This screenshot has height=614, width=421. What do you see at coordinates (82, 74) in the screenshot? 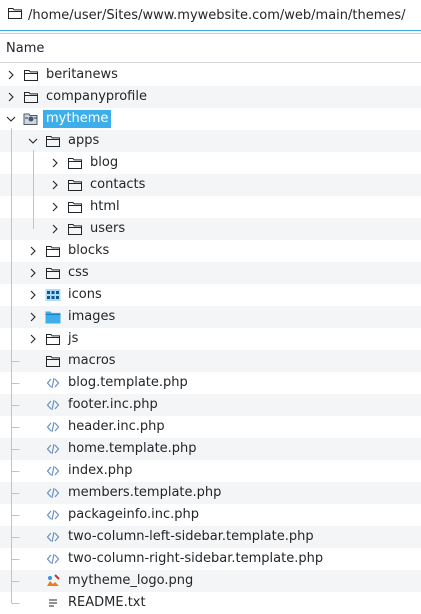
I see `tree-item-label: beritanews` at bounding box center [82, 74].